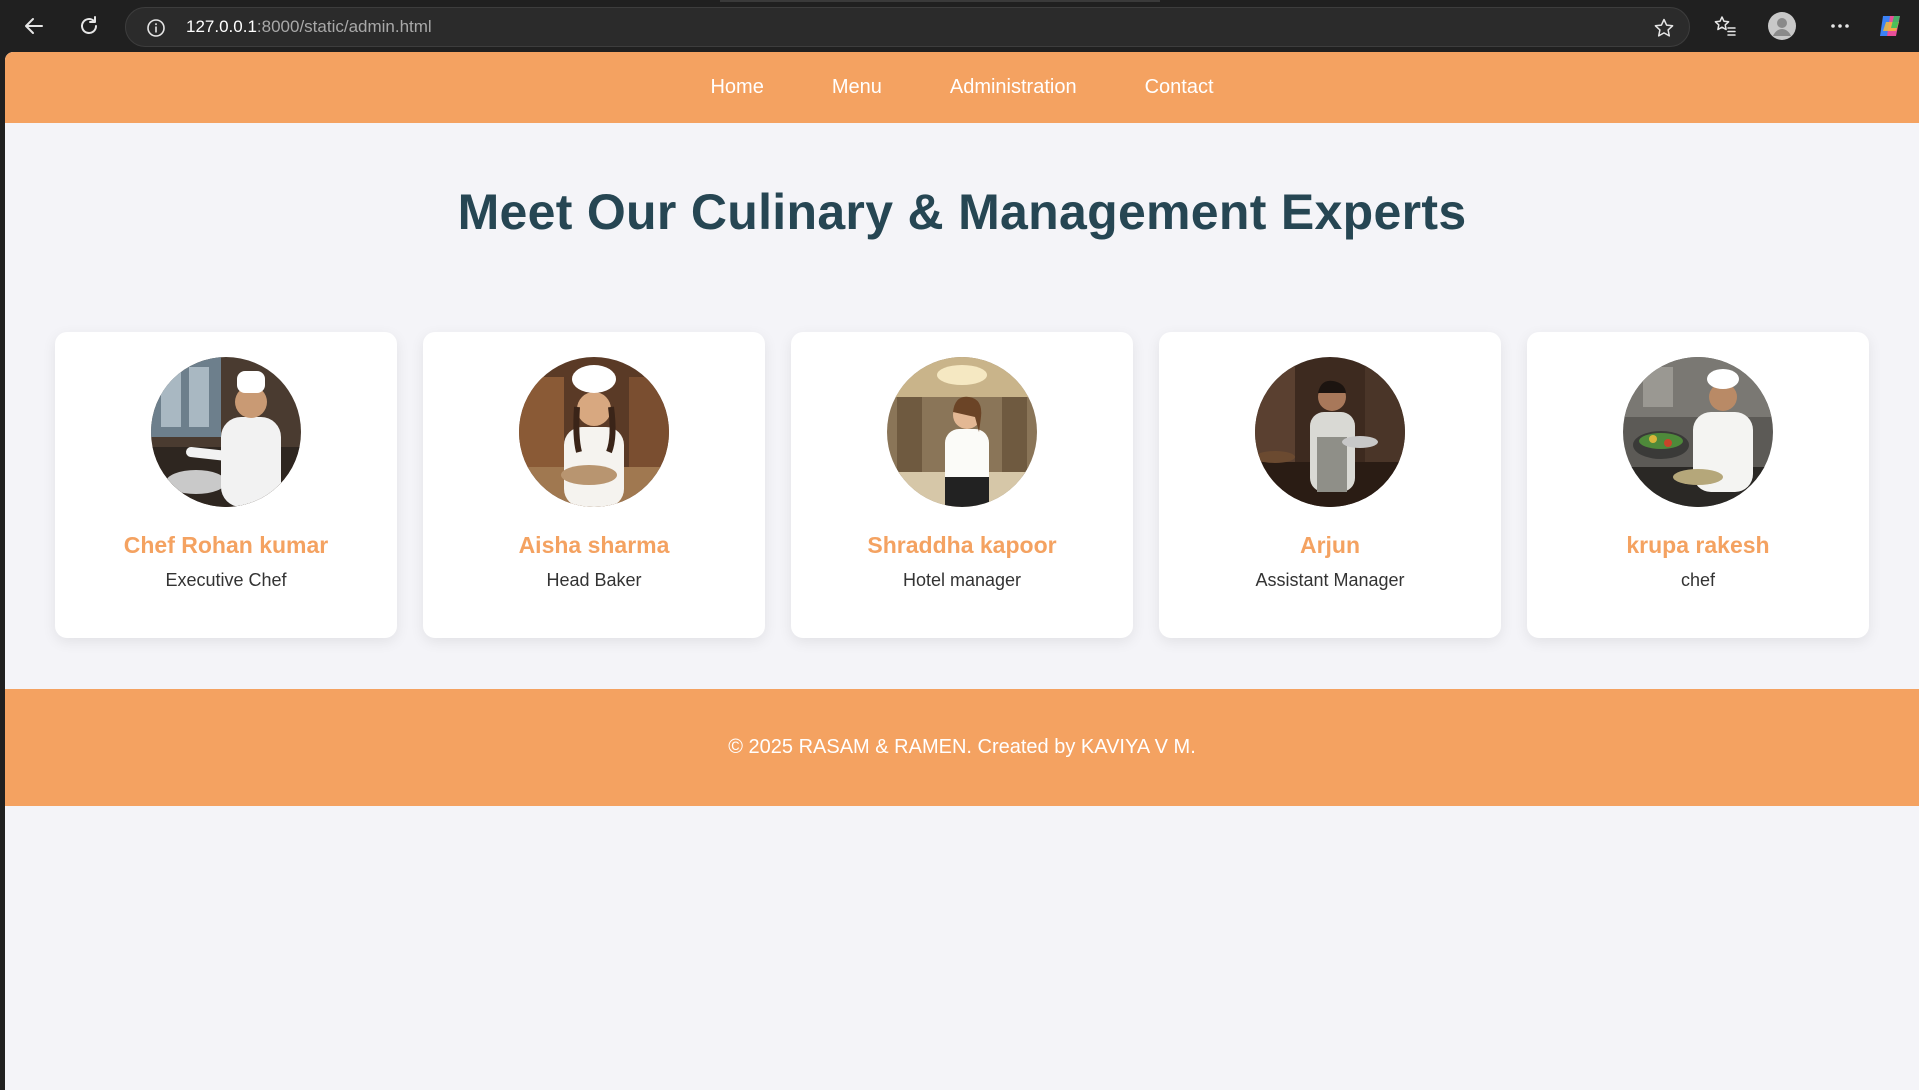  What do you see at coordinates (962, 212) in the screenshot?
I see `page-title: Meet Our Culinary & Management Experts` at bounding box center [962, 212].